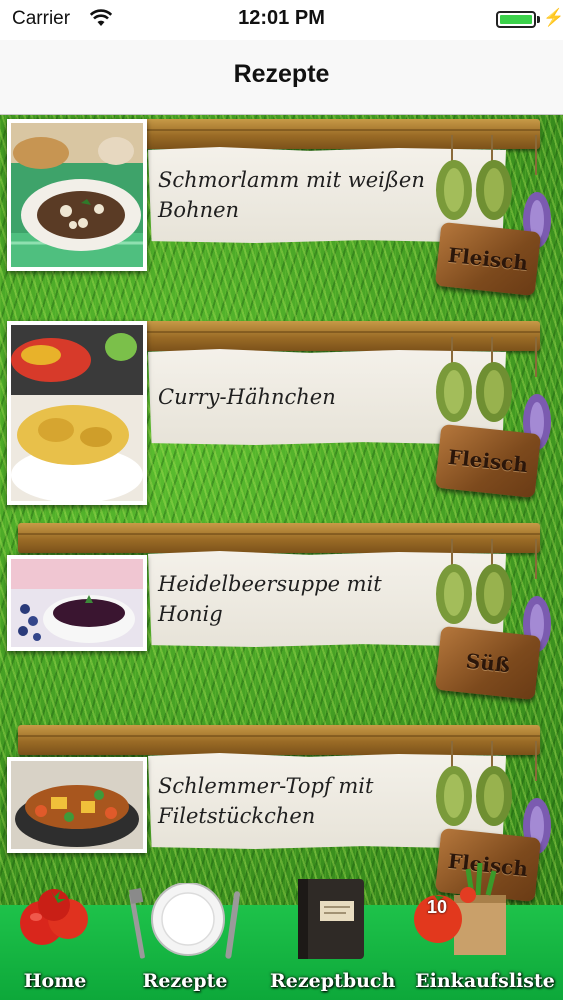  What do you see at coordinates (333, 981) in the screenshot?
I see `tab-label: Rezeptbuch` at bounding box center [333, 981].